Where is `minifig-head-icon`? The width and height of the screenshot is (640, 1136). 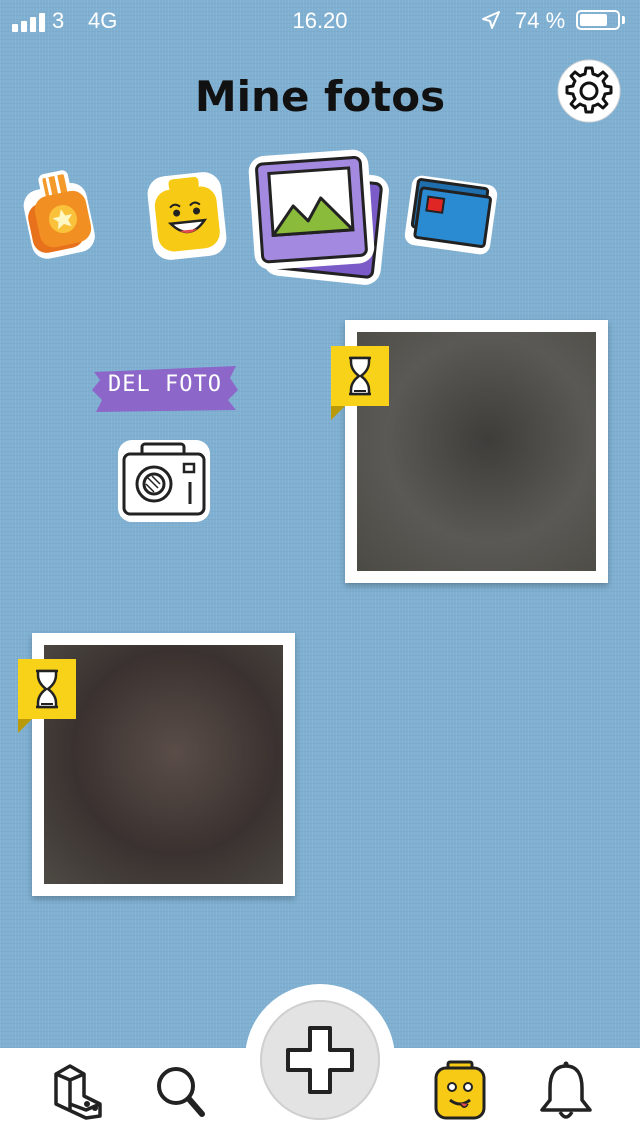
minifig-head-icon is located at coordinates (187, 216).